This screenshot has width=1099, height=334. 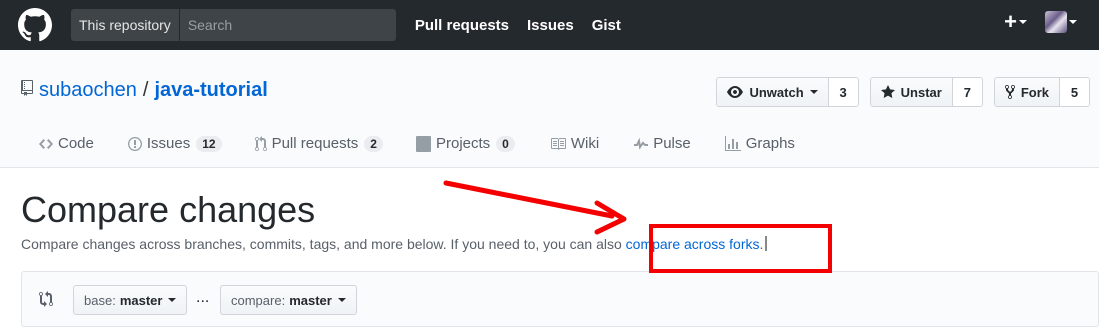 What do you see at coordinates (740, 248) in the screenshot?
I see `annotation-highlight-box` at bounding box center [740, 248].